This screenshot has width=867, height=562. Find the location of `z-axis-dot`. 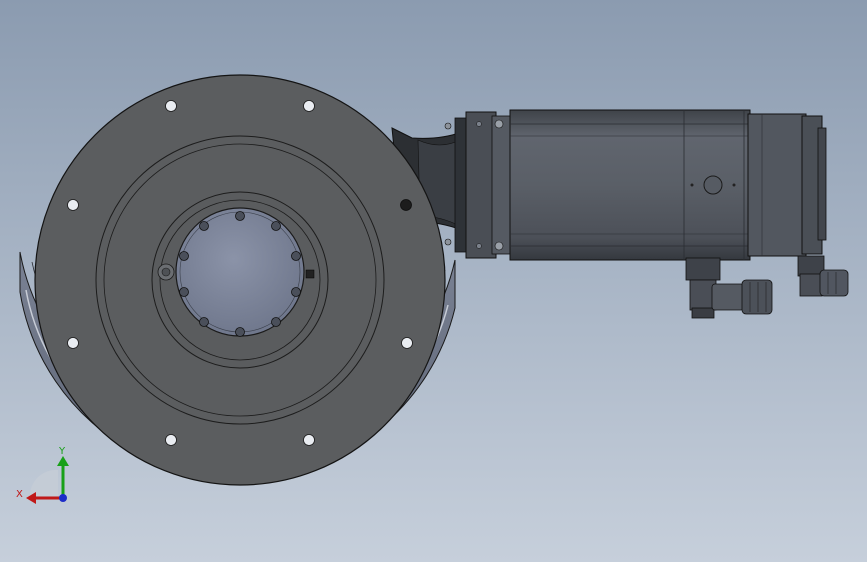

z-axis-dot is located at coordinates (63, 498).